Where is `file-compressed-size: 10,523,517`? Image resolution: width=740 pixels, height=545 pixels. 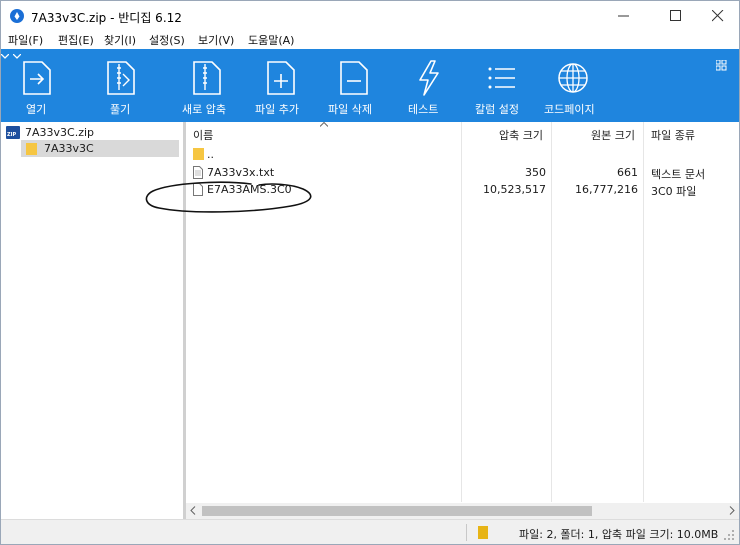 file-compressed-size: 10,523,517 is located at coordinates (514, 189).